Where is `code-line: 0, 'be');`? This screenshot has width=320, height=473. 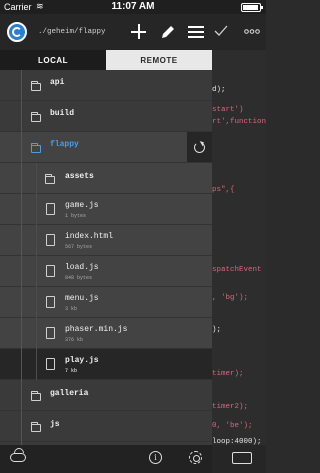 code-line: 0, 'be'); is located at coordinates (232, 426).